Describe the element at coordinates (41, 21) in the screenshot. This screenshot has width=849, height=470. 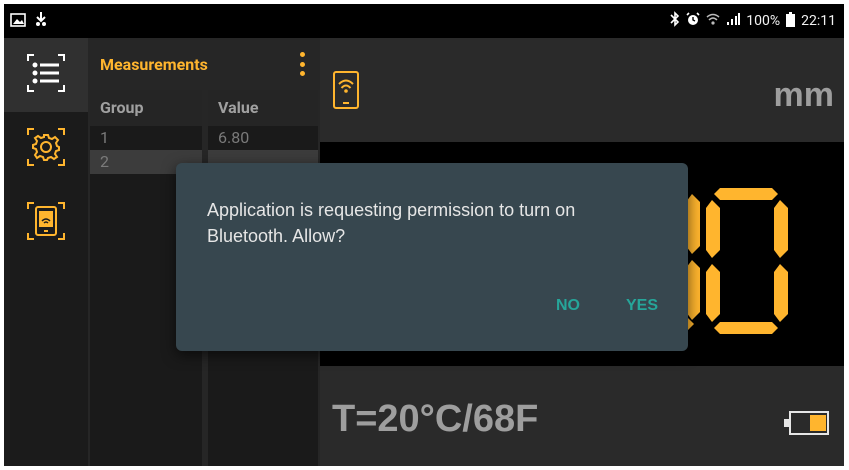
I see `download-icon` at that location.